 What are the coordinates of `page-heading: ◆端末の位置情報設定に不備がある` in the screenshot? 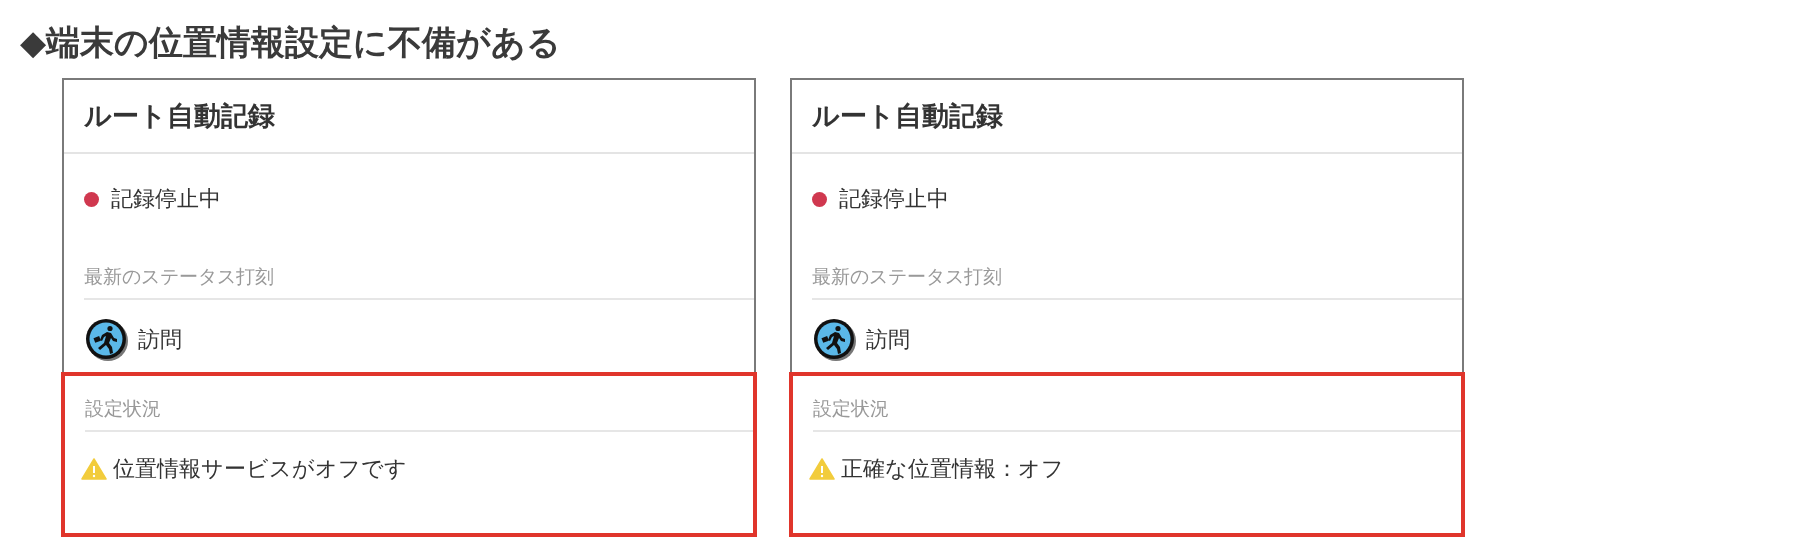 It's located at (291, 42).